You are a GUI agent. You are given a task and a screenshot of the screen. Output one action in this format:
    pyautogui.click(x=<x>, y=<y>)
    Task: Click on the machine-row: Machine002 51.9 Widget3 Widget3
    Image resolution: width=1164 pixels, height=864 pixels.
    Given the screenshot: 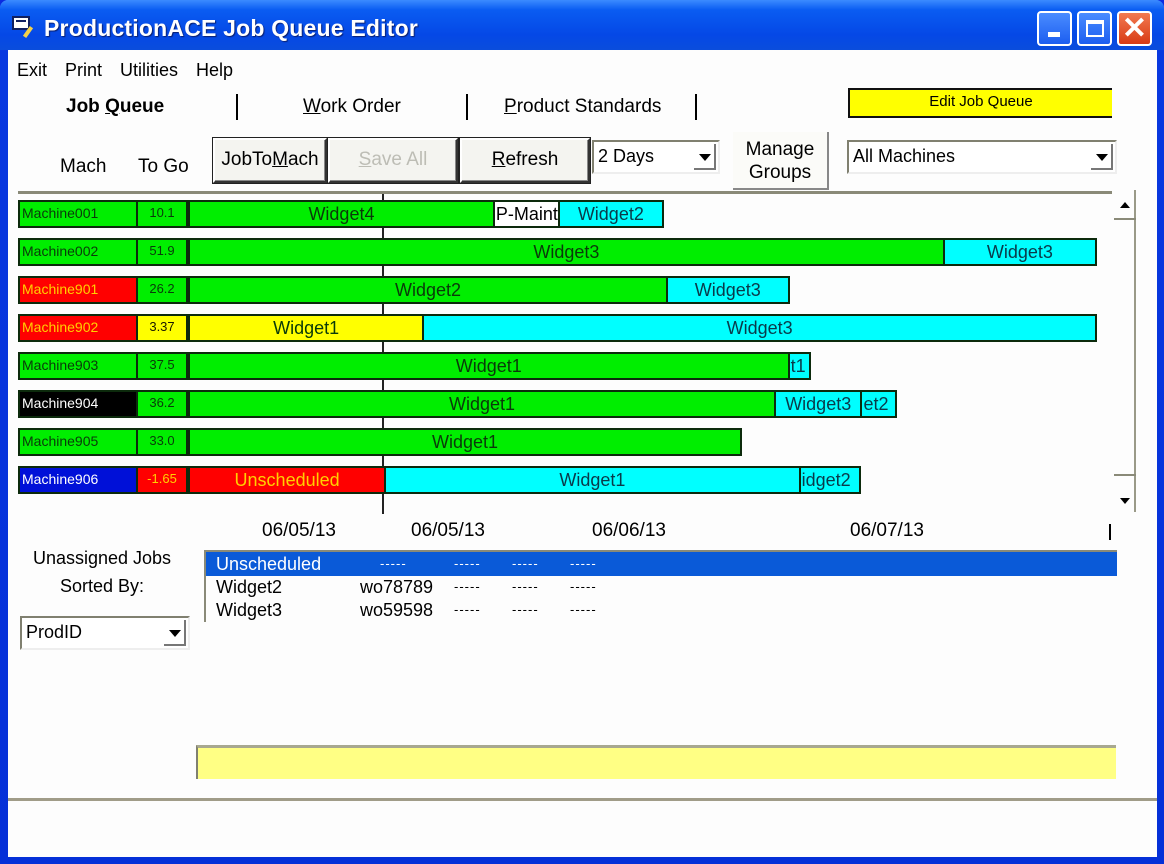 What is the action you would take?
    pyautogui.click(x=563, y=253)
    